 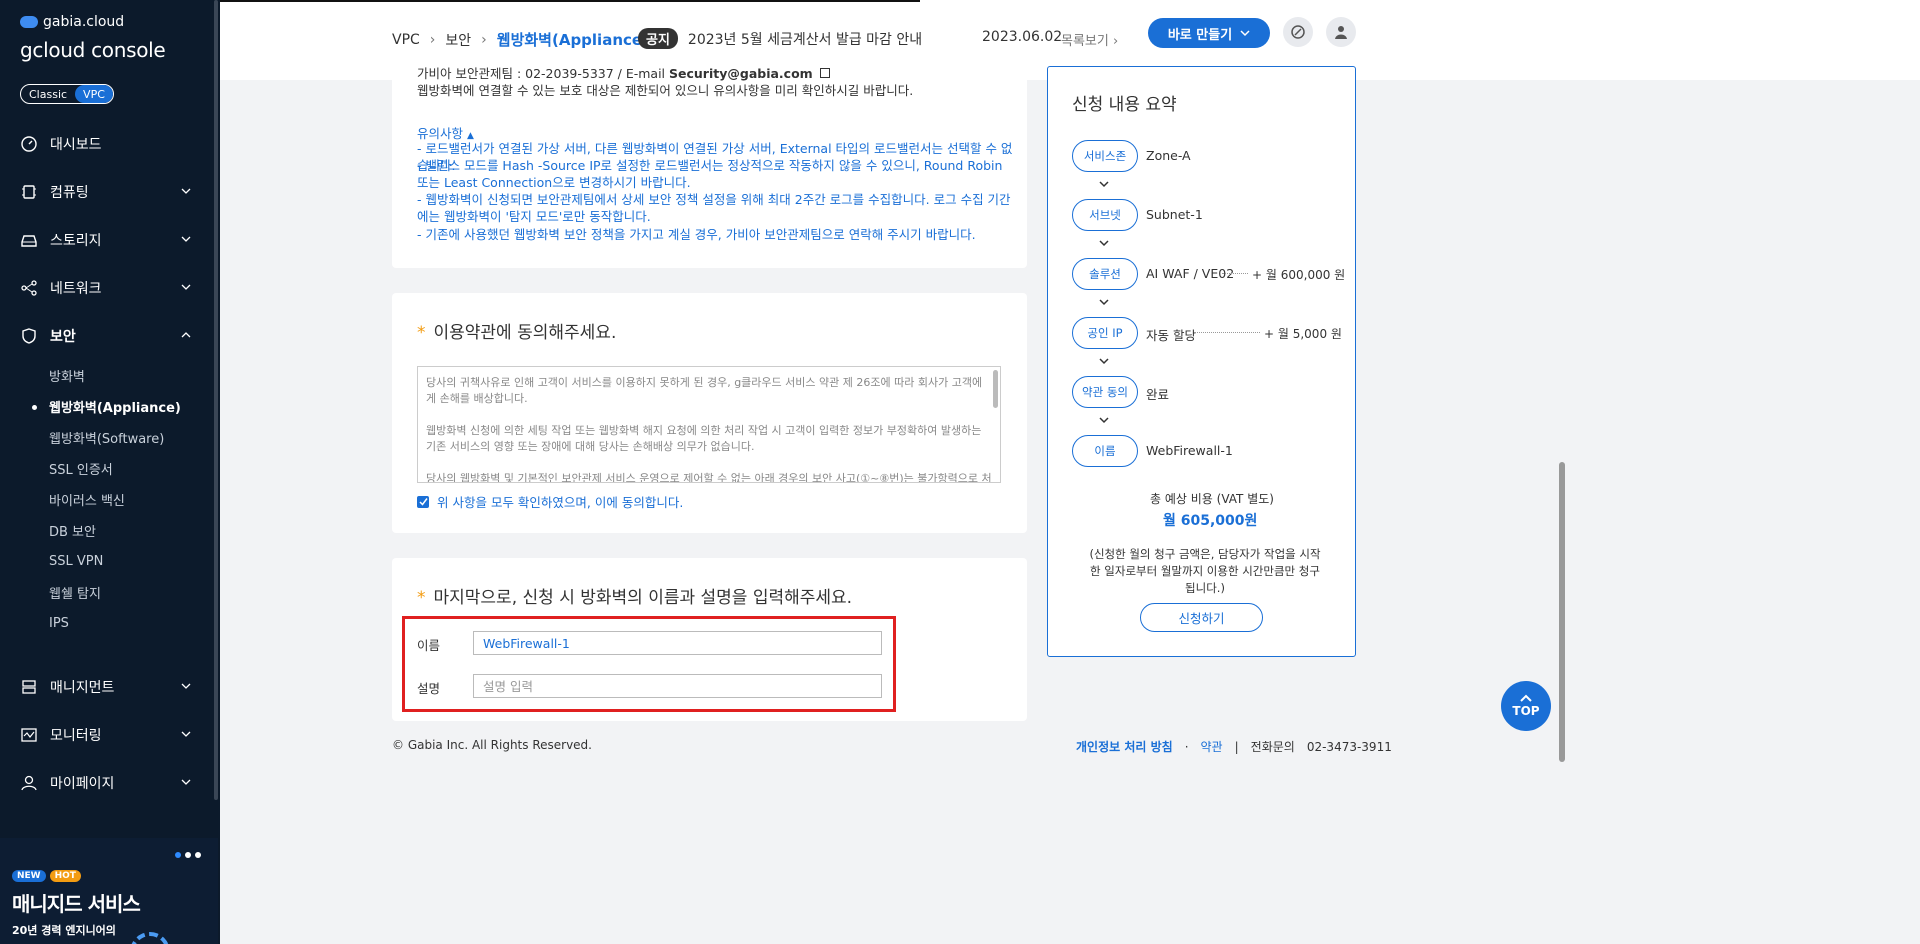 What do you see at coordinates (1105, 333) in the screenshot?
I see `step-pill-public-ip: 공인 IP` at bounding box center [1105, 333].